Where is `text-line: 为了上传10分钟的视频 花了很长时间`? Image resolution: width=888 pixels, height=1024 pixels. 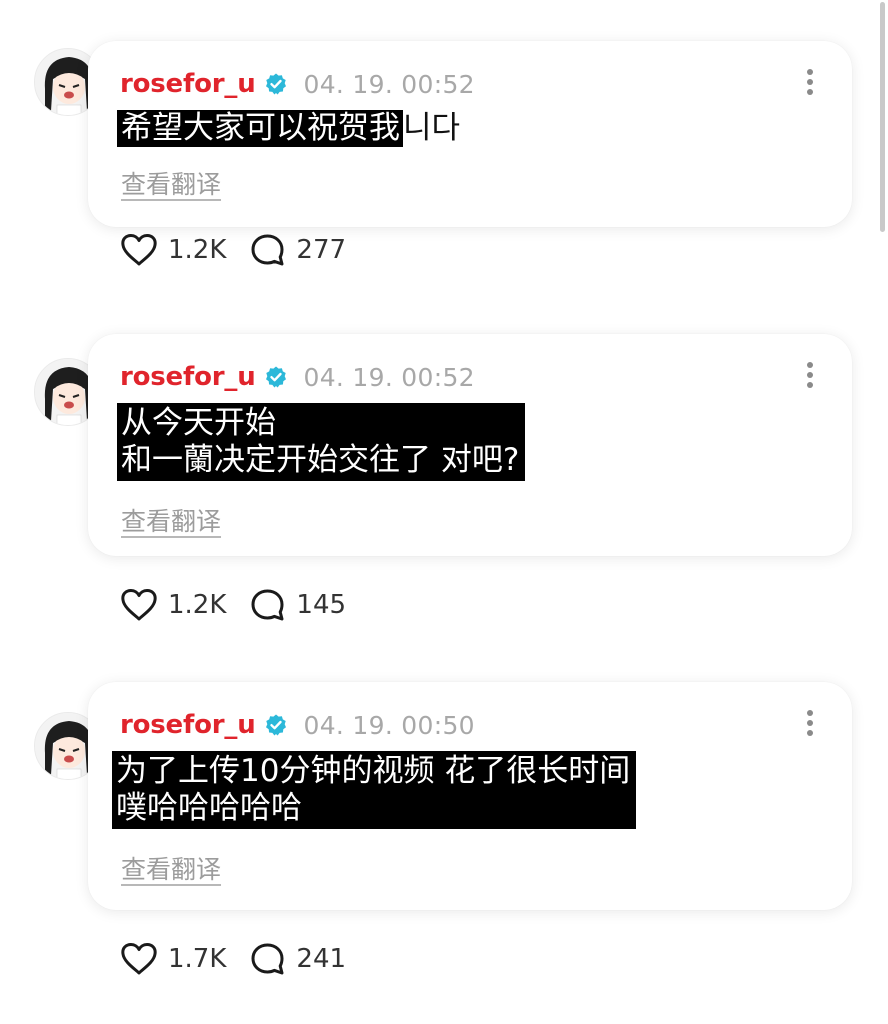
text-line: 为了上传10分钟的视频 花了很长时间 is located at coordinates (373, 771).